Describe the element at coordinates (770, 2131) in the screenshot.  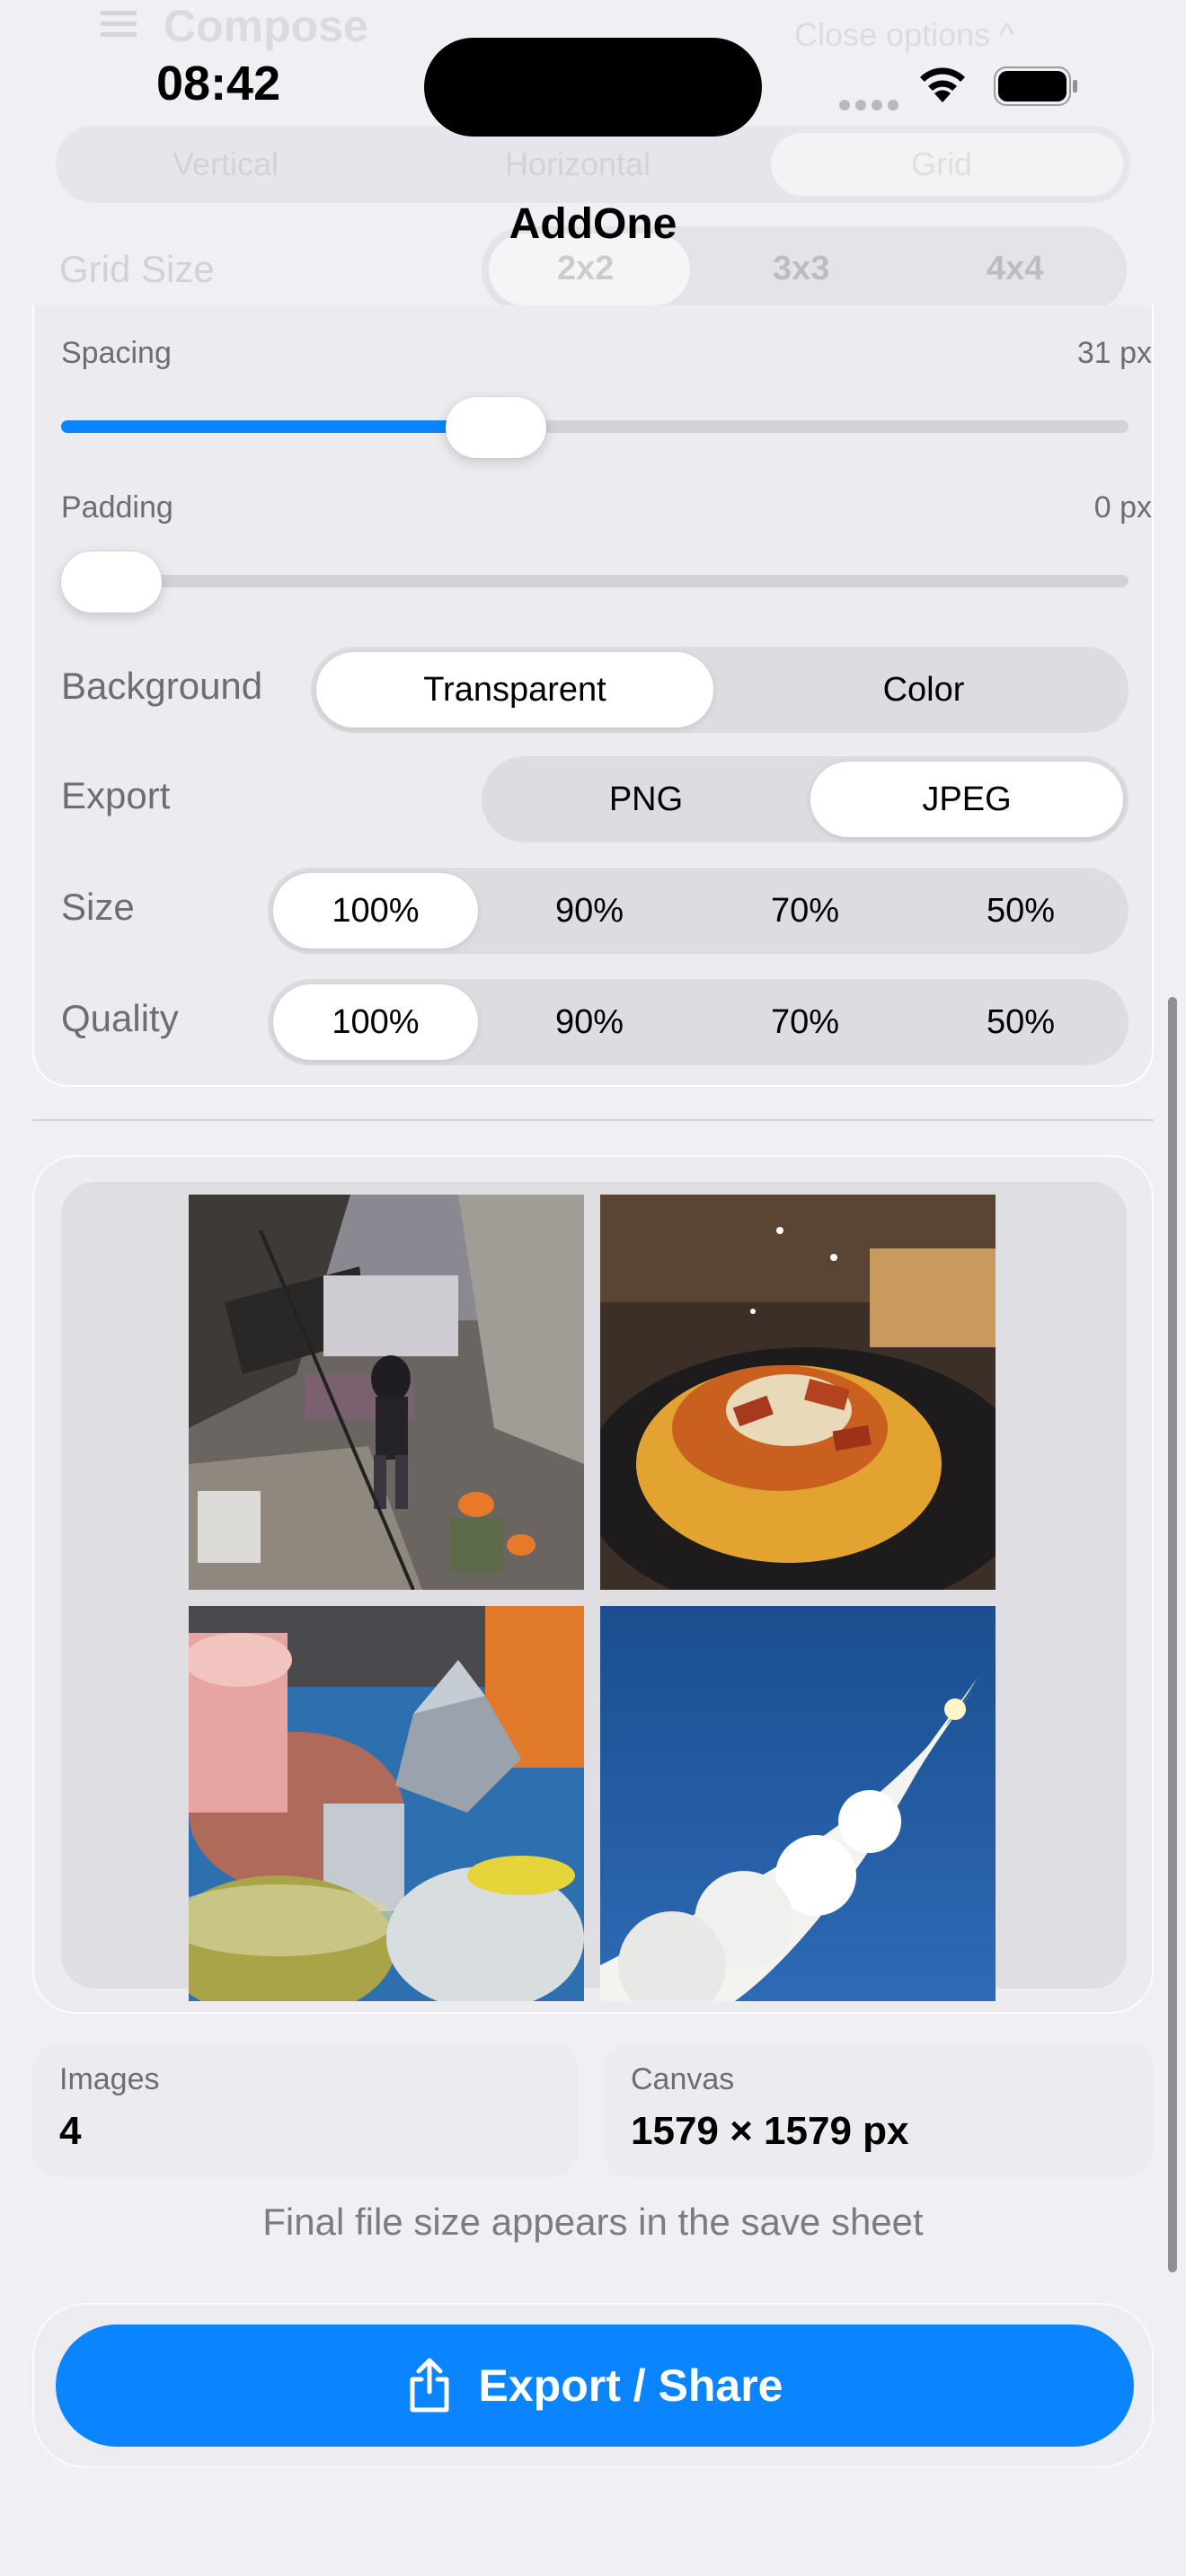
I see `canvas-value: 1579 × 1579 px` at that location.